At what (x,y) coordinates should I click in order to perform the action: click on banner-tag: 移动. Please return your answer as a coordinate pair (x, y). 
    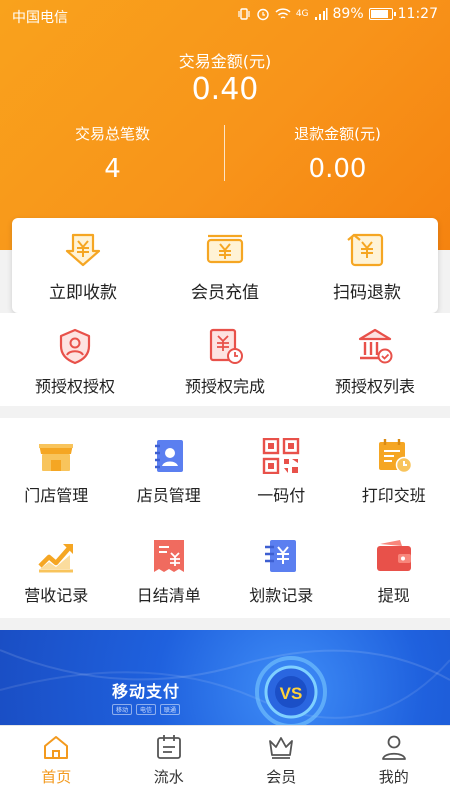
    Looking at the image, I should click on (122, 709).